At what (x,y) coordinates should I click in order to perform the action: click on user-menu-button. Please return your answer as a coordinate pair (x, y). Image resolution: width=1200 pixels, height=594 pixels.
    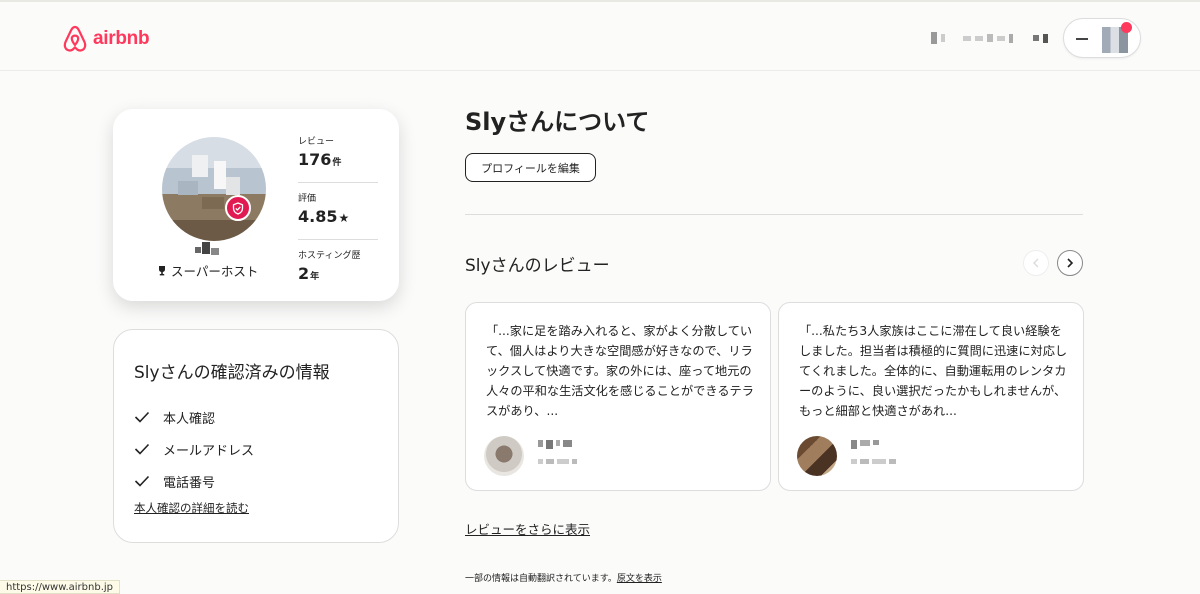
    Looking at the image, I should click on (1102, 38).